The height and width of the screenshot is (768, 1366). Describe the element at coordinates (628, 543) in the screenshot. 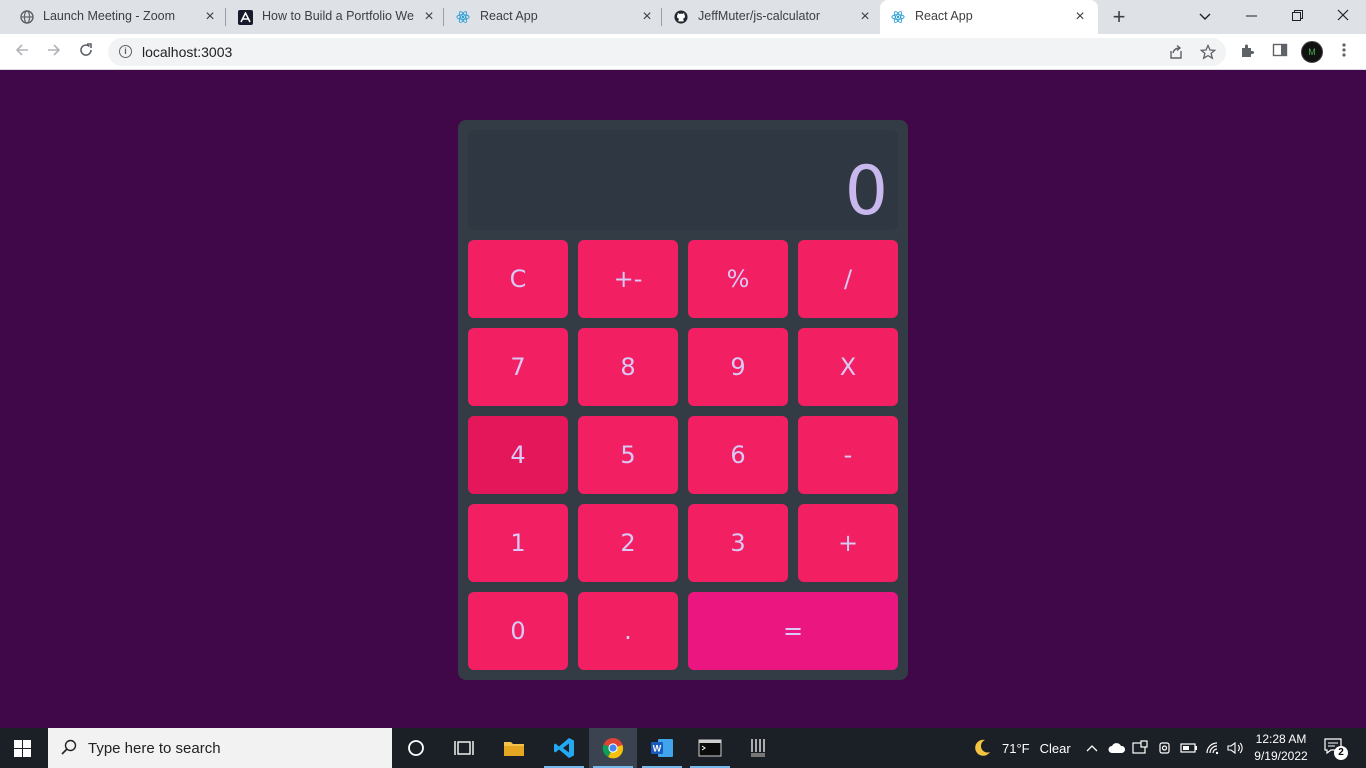

I see `digit-2-button: 2` at that location.